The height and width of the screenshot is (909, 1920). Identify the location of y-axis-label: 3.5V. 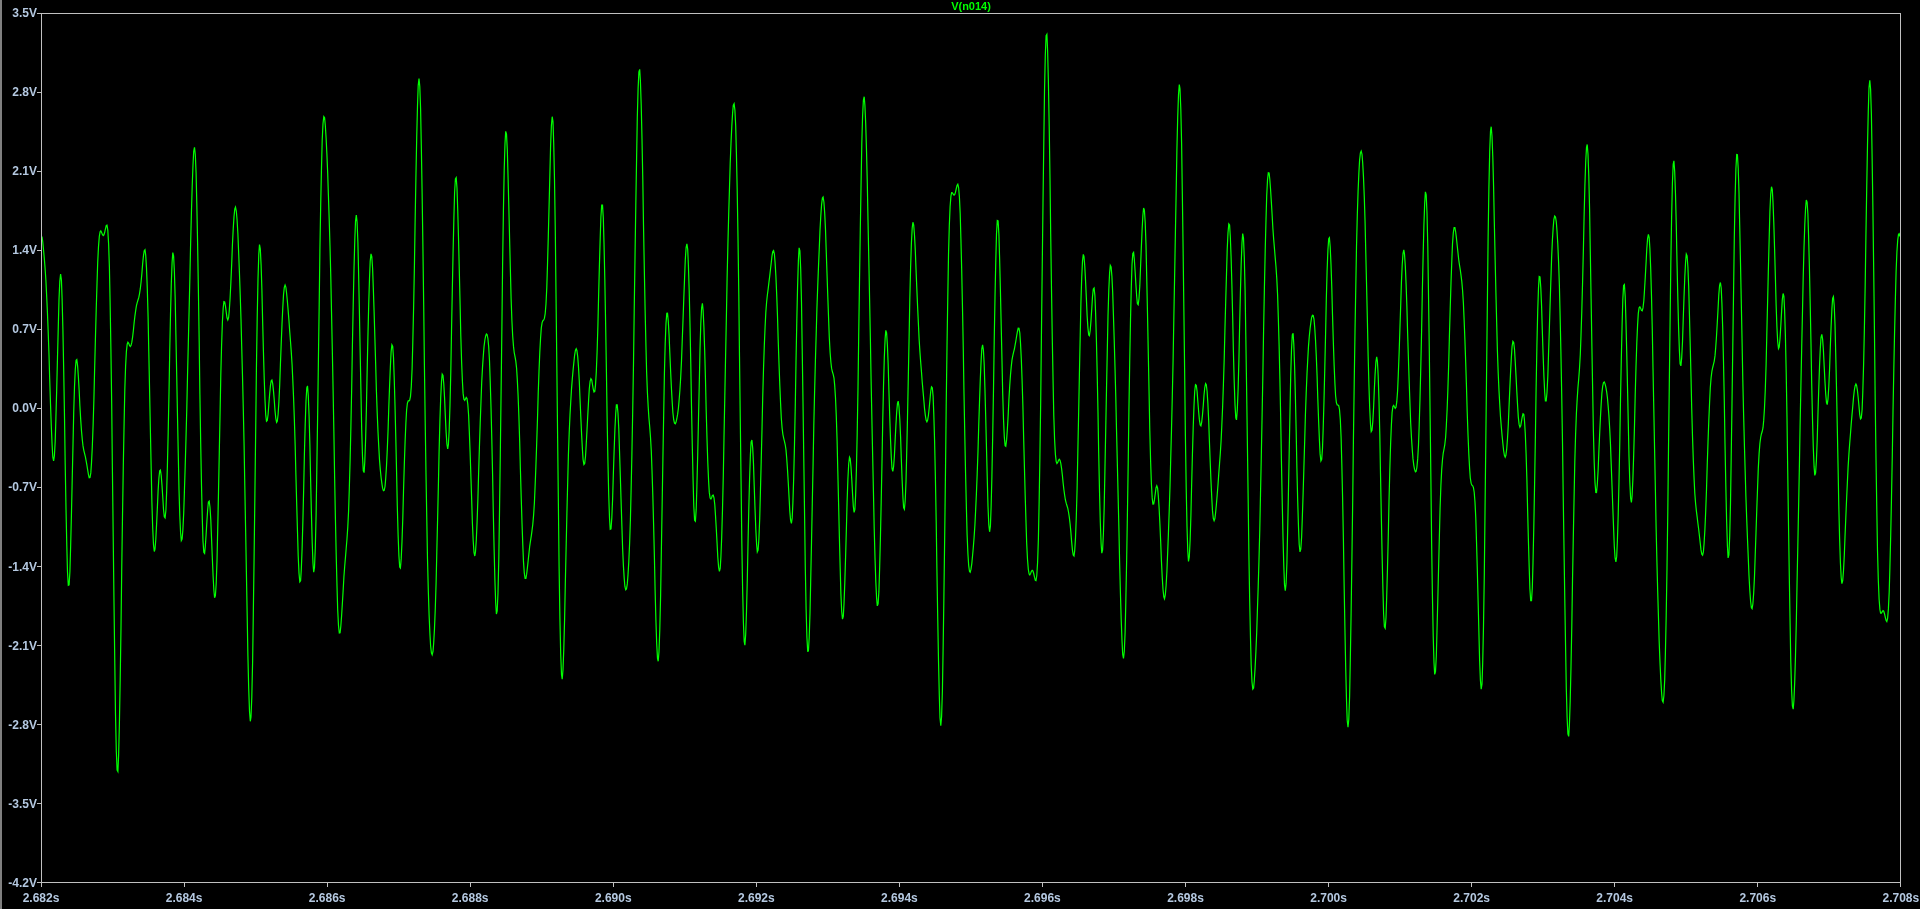
(24, 13).